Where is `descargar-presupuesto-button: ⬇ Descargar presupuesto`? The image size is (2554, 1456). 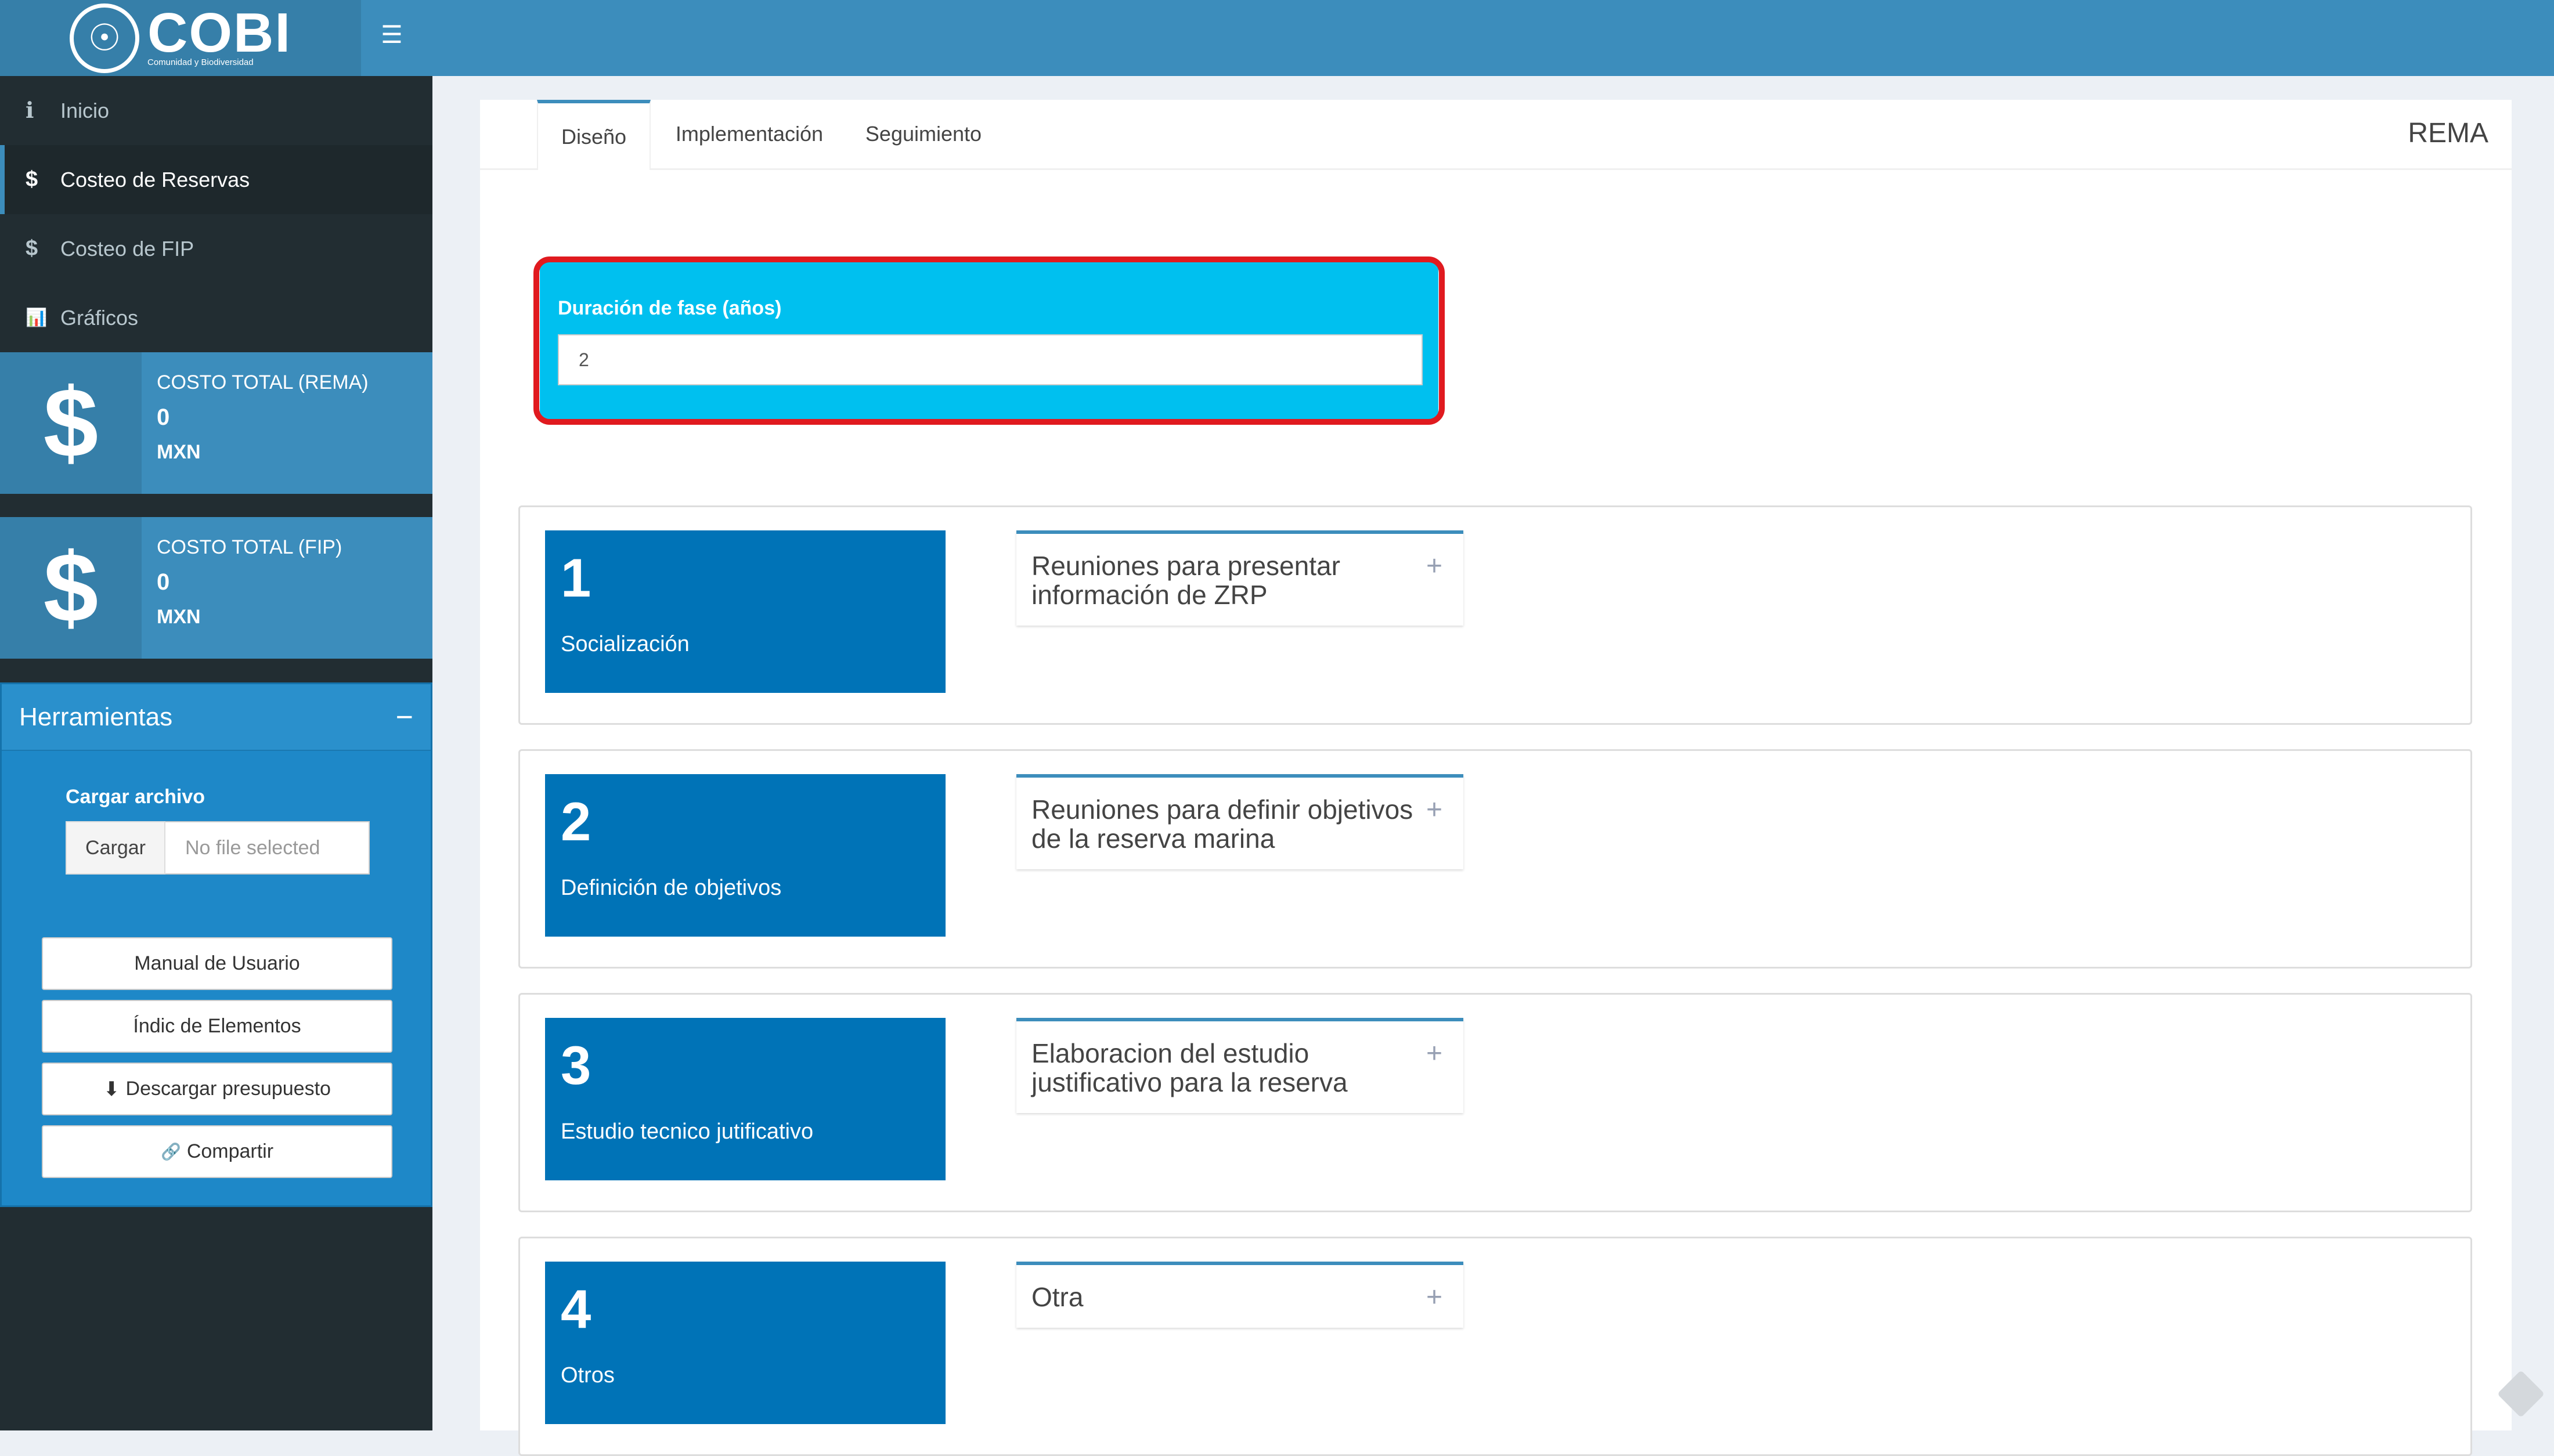
descargar-presupuesto-button: ⬇ Descargar presupuesto is located at coordinates (217, 1089).